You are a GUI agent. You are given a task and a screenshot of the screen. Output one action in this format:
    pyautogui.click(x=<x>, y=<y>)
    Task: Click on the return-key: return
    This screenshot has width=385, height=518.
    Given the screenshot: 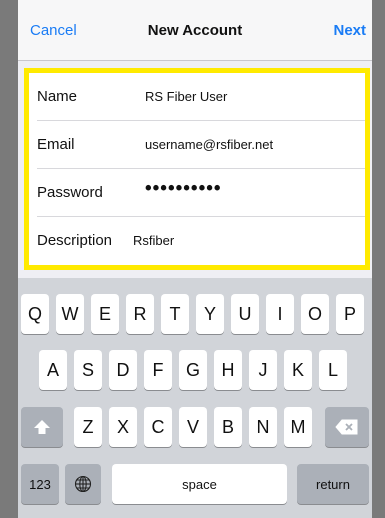 What is the action you would take?
    pyautogui.click(x=333, y=484)
    